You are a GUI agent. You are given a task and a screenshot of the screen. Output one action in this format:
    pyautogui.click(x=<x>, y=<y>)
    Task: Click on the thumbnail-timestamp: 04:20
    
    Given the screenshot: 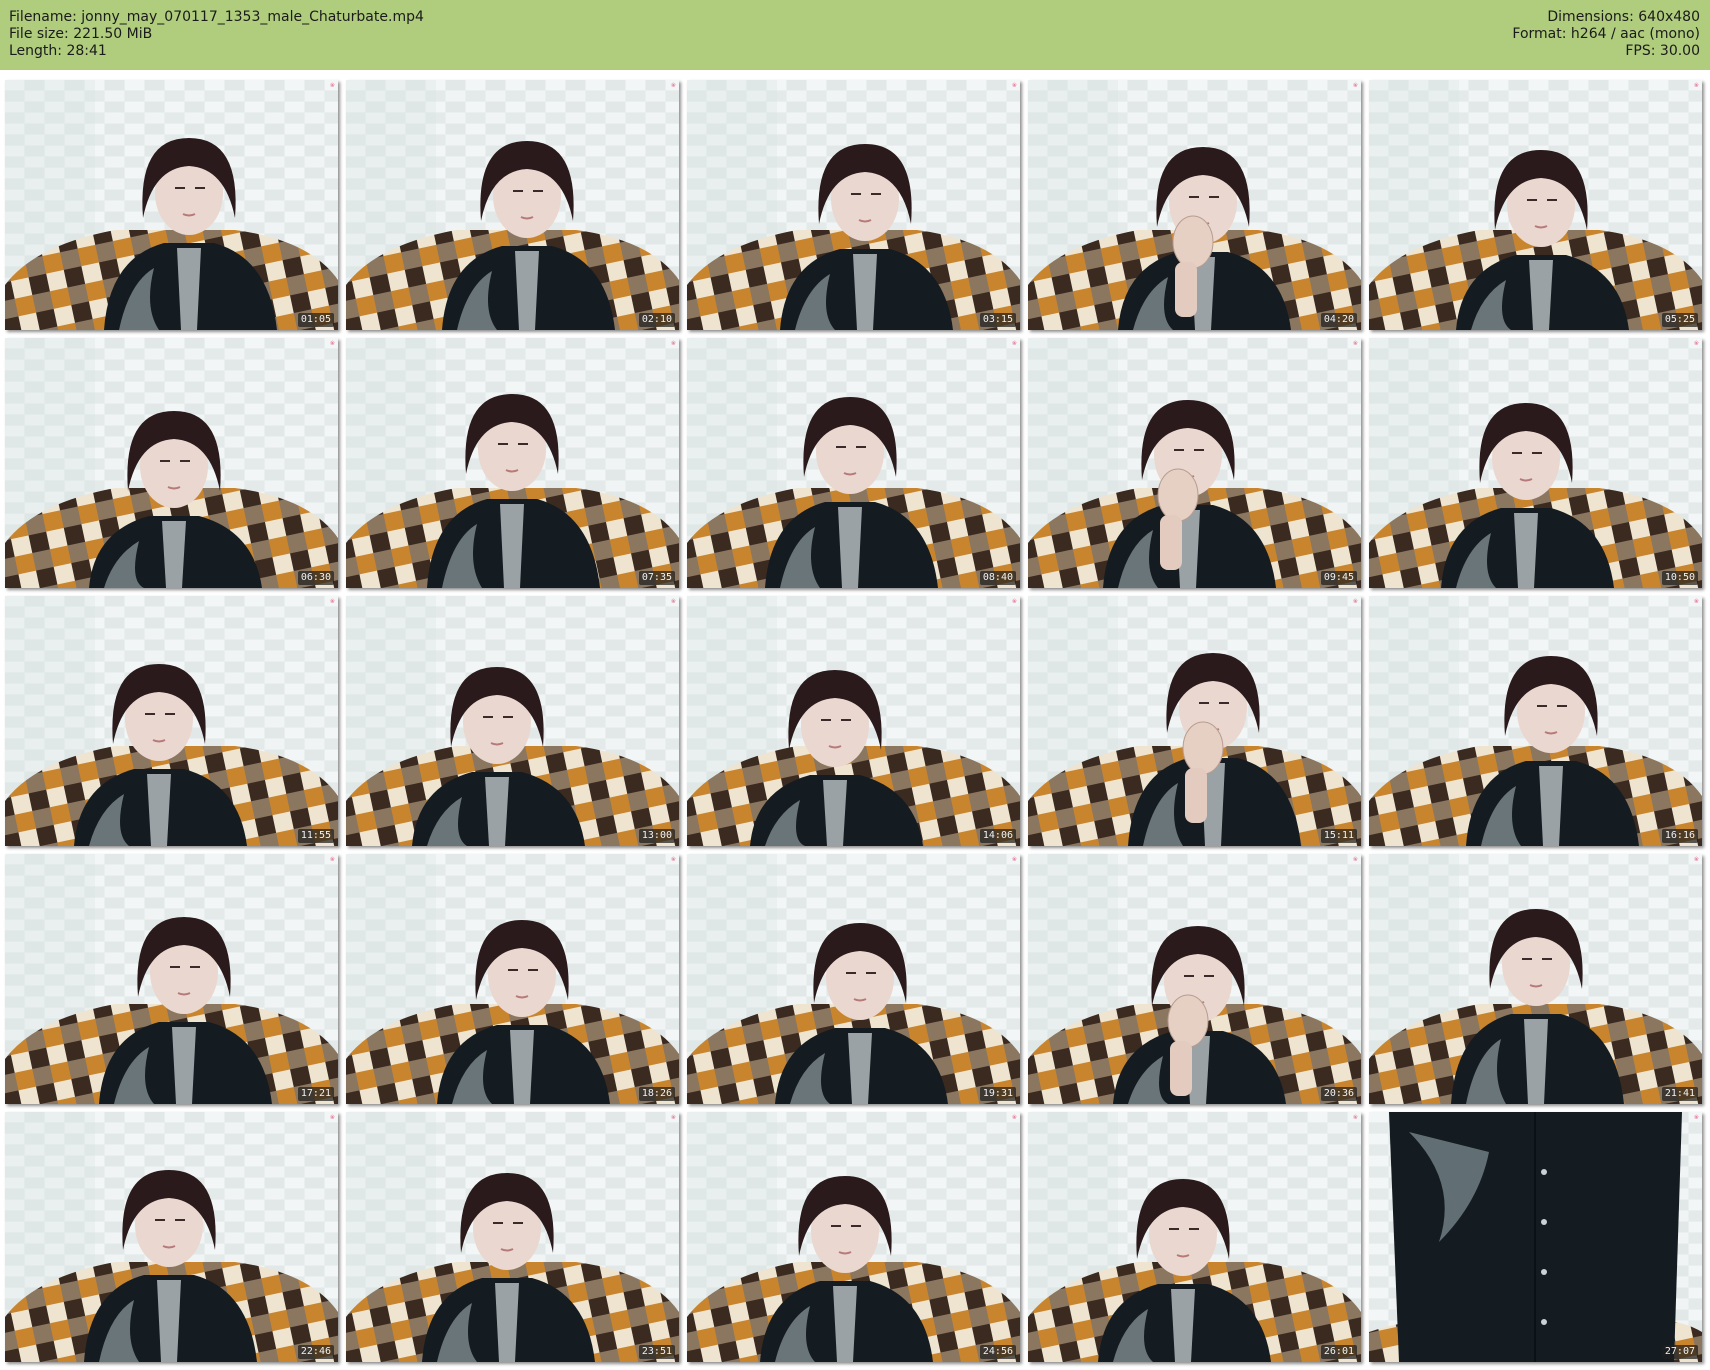 What is the action you would take?
    pyautogui.click(x=1338, y=320)
    